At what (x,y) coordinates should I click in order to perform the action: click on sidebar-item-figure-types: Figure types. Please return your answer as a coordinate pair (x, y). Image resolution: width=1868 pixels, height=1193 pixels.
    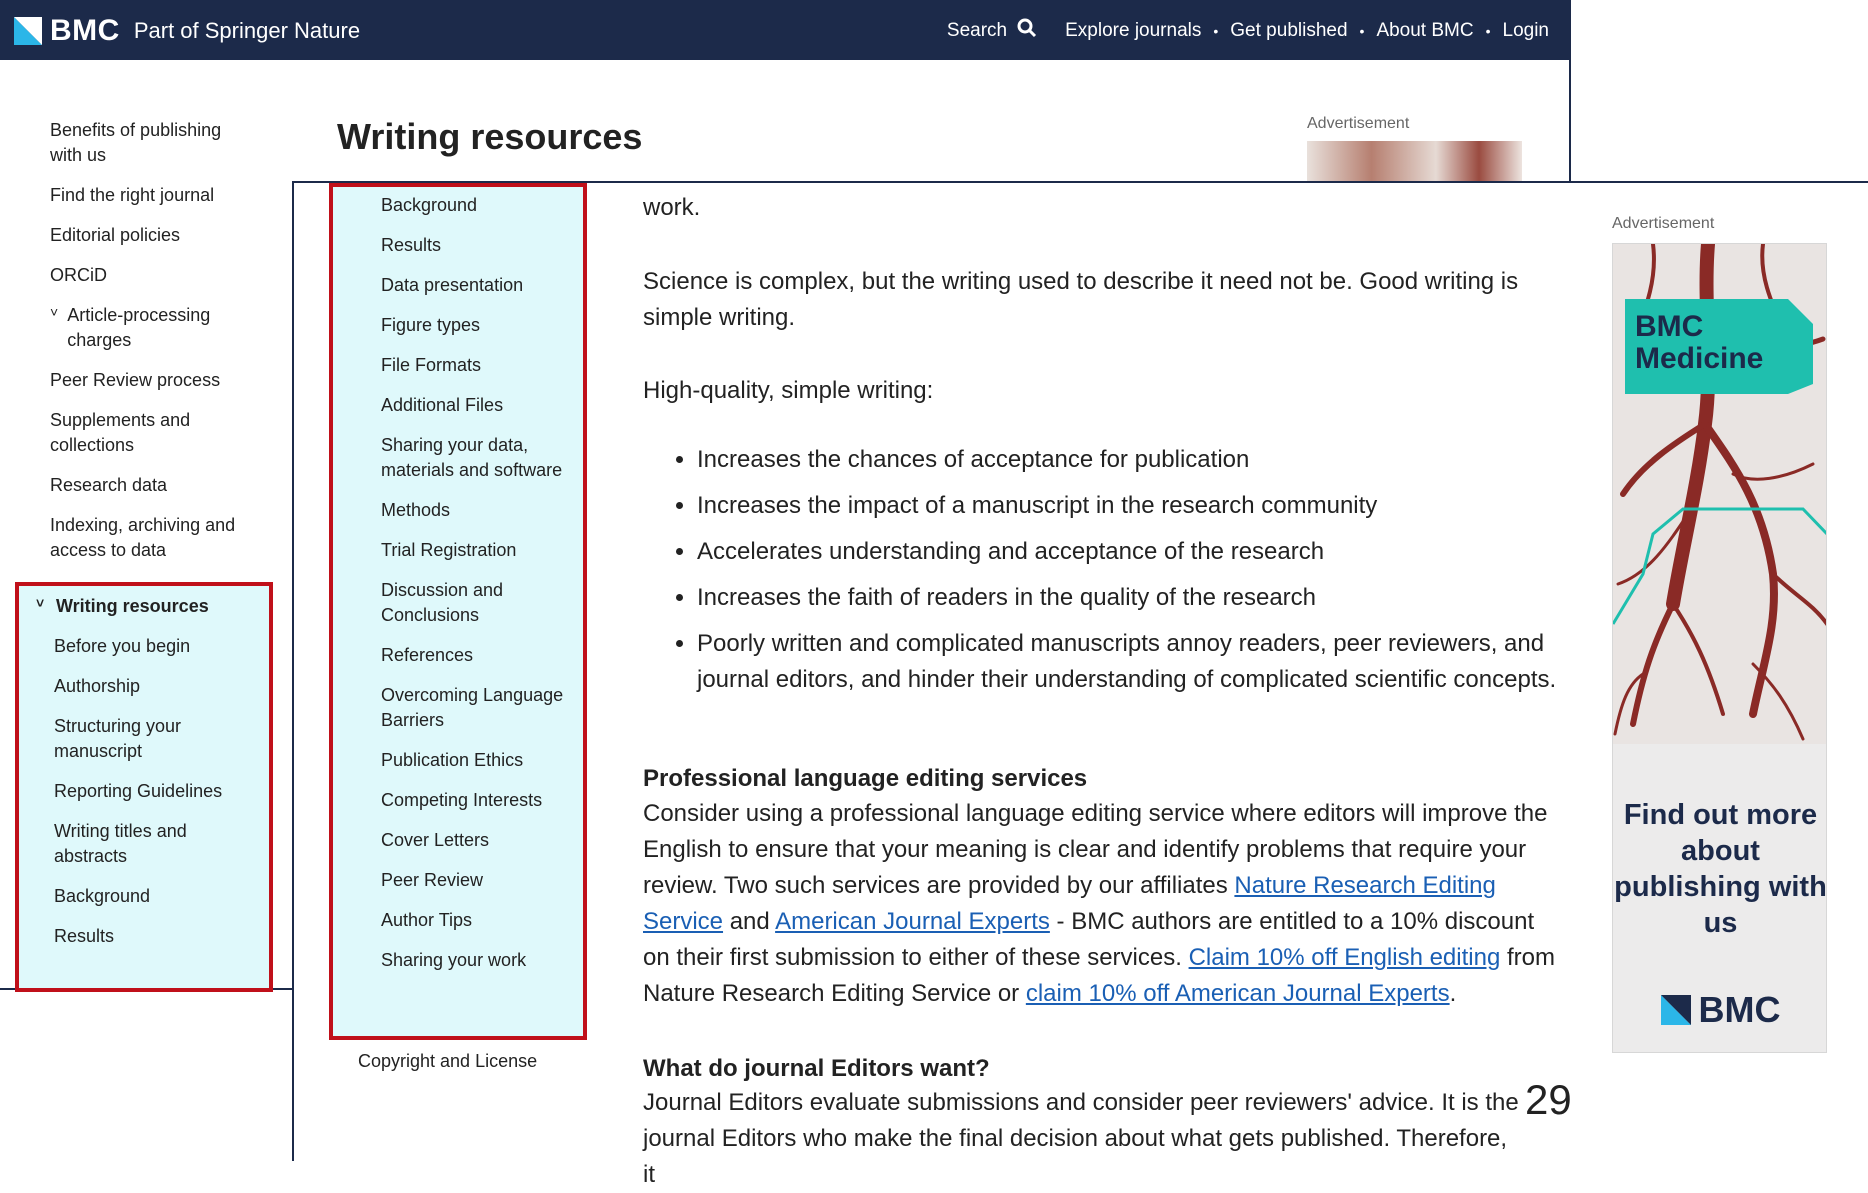
    Looking at the image, I should click on (481, 325).